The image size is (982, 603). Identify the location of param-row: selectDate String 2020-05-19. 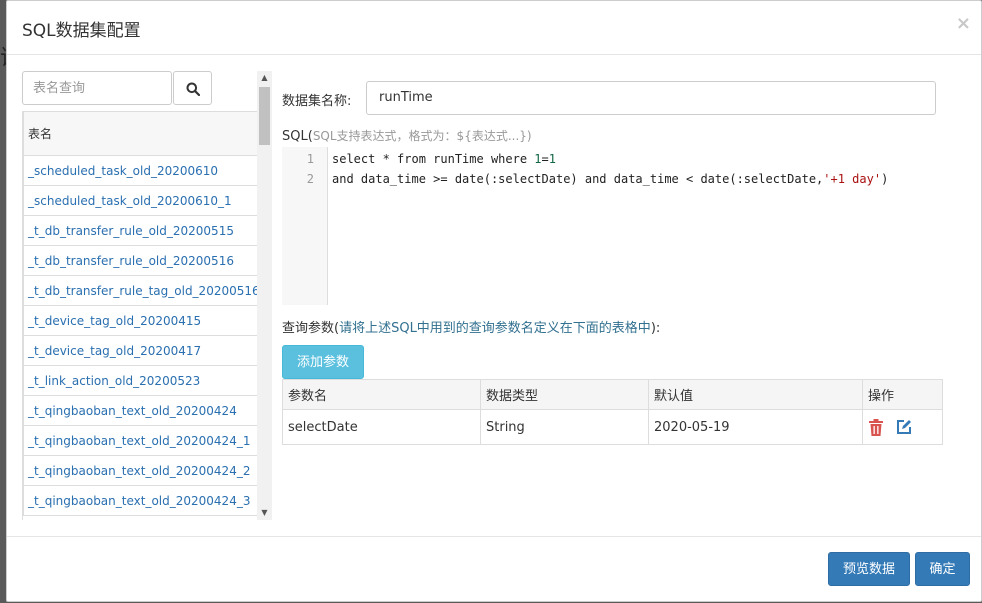
(612, 427).